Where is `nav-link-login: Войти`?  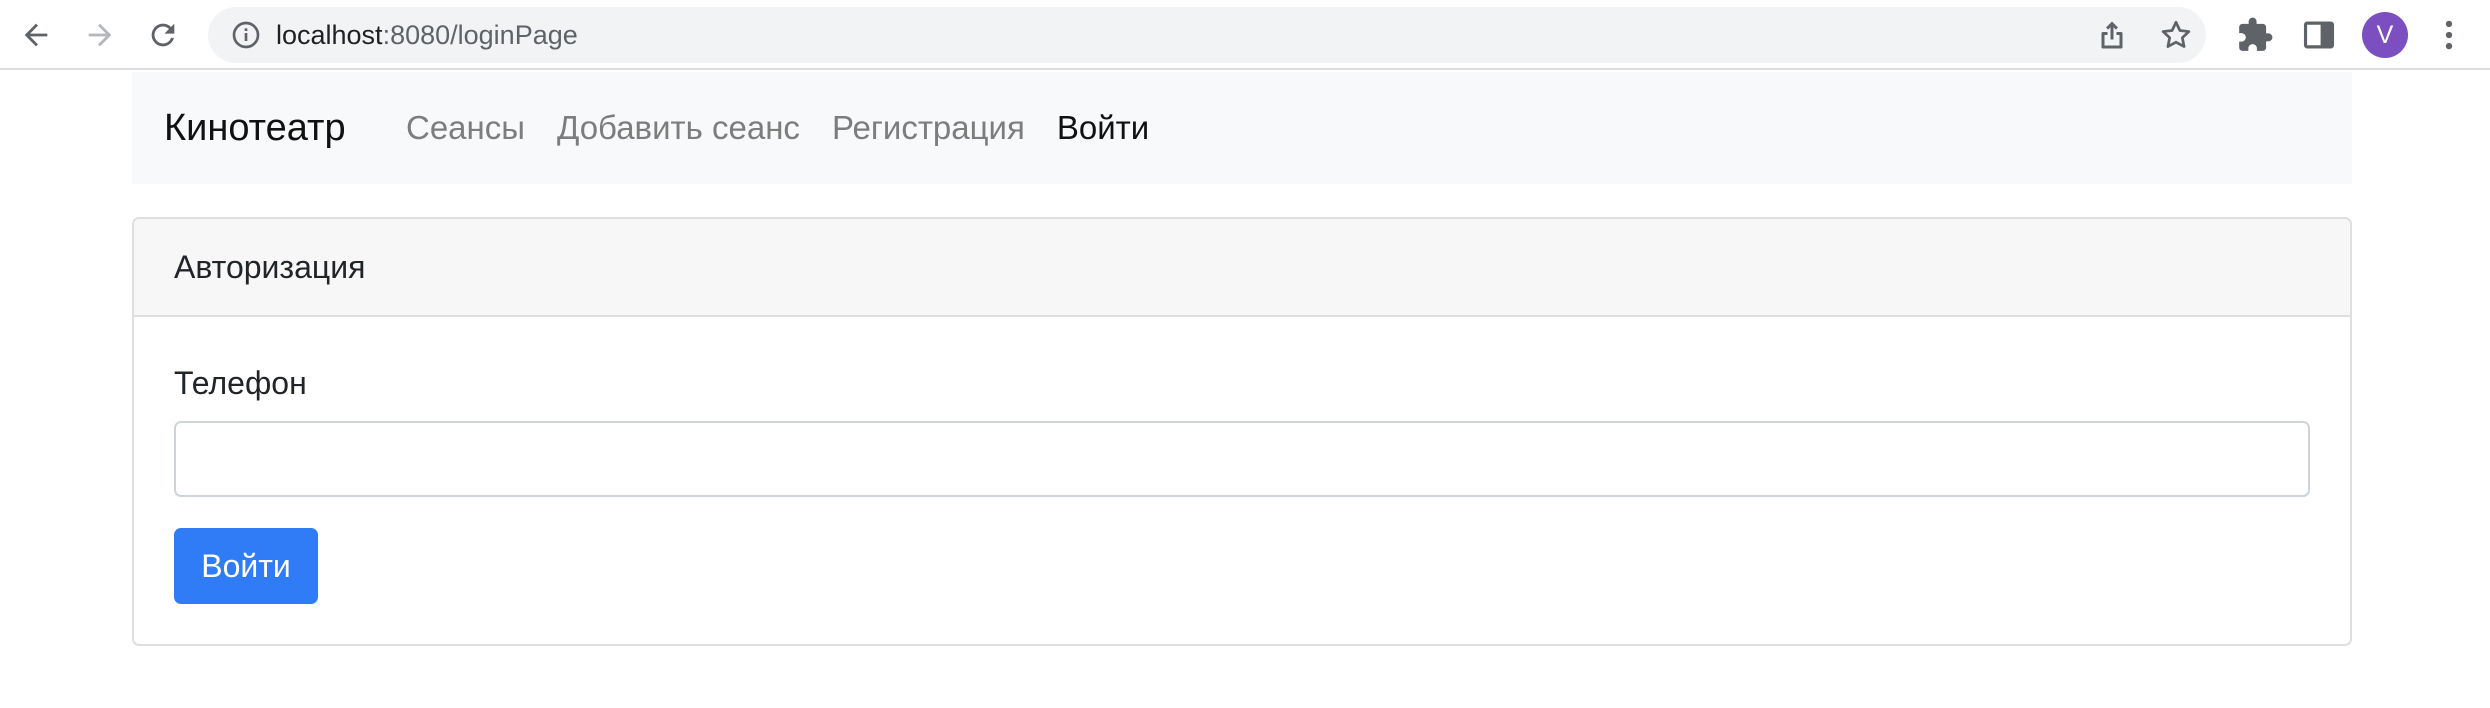 nav-link-login: Войти is located at coordinates (1103, 128).